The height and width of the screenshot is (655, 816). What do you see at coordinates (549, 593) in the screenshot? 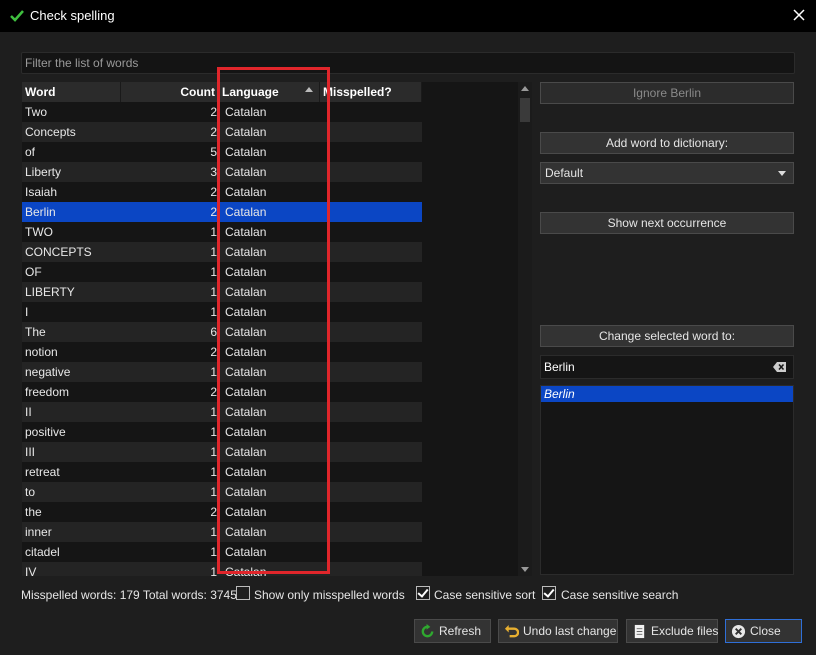
I see `case-sensitive-search-checkbox` at bounding box center [549, 593].